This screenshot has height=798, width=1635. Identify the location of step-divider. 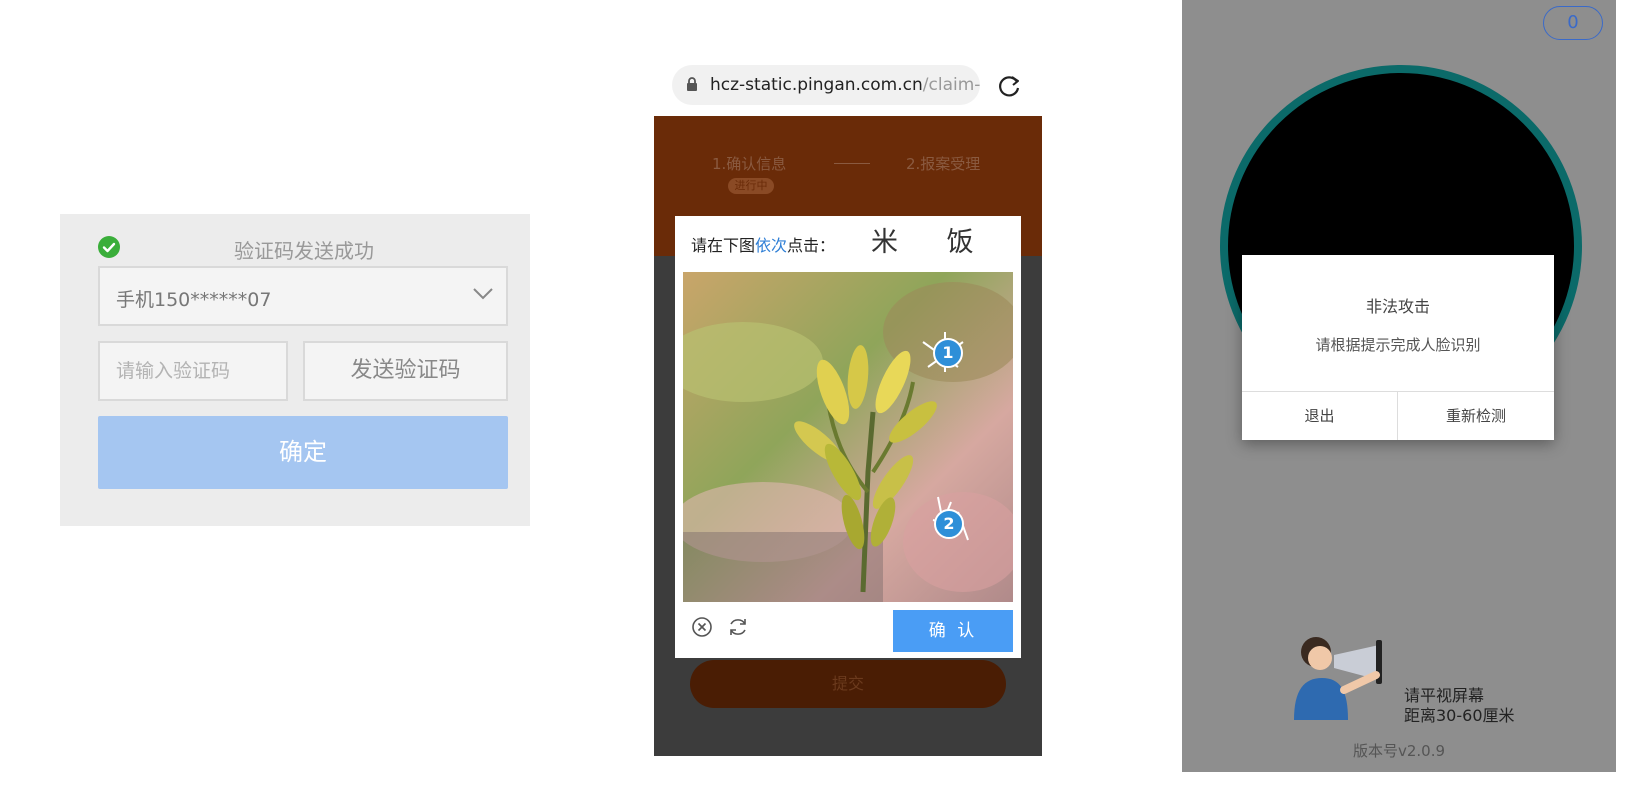
(852, 163).